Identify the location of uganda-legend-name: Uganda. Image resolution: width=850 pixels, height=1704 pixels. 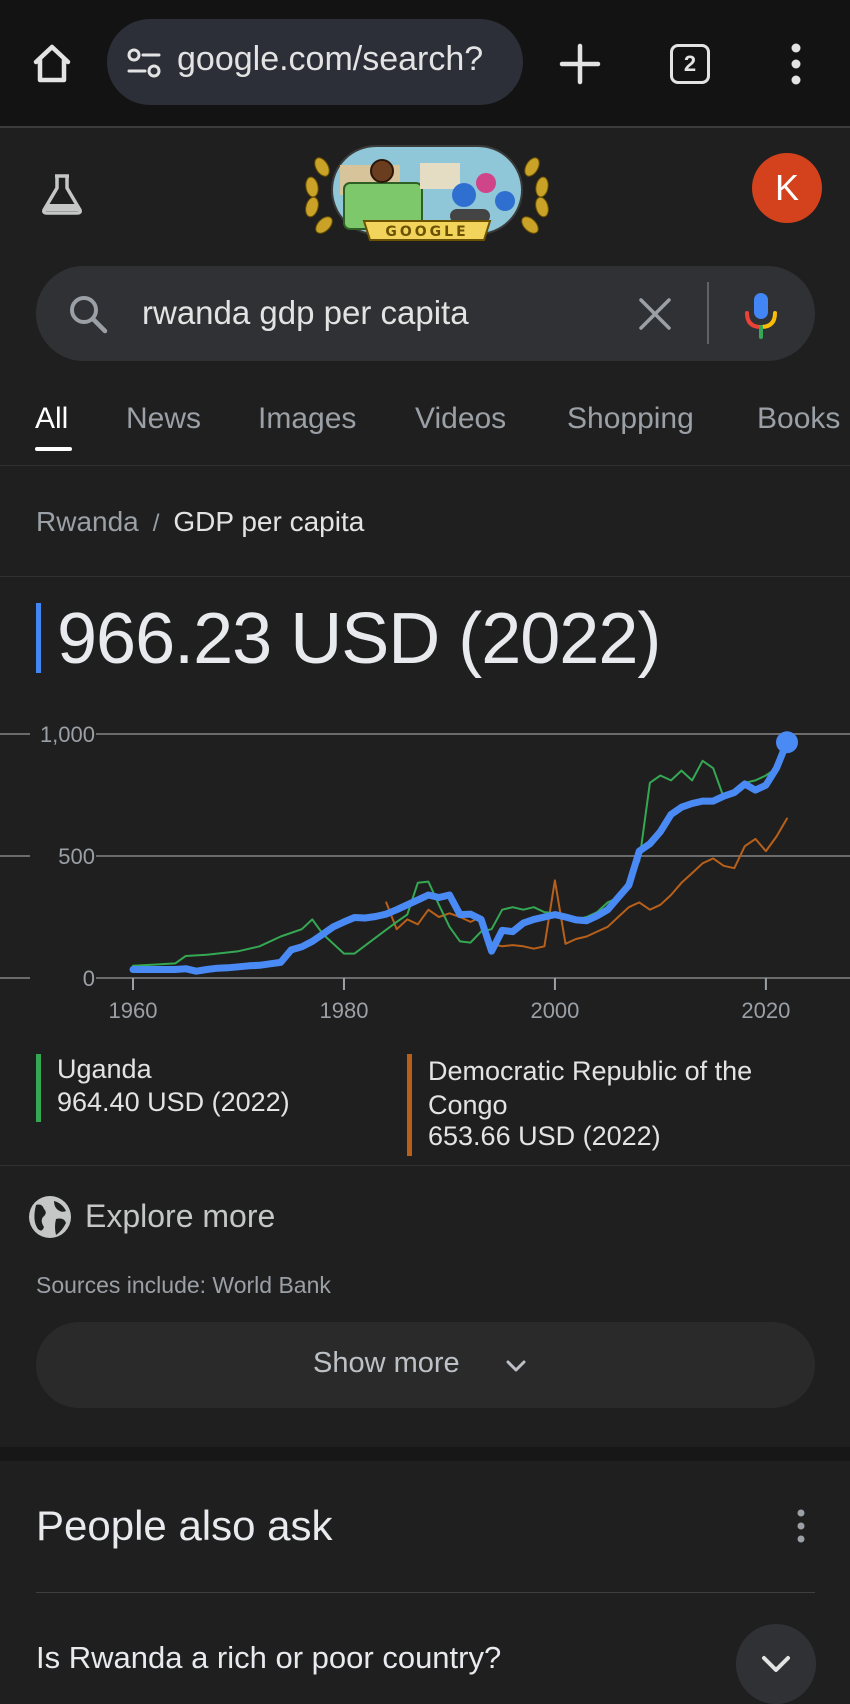
(104, 1069).